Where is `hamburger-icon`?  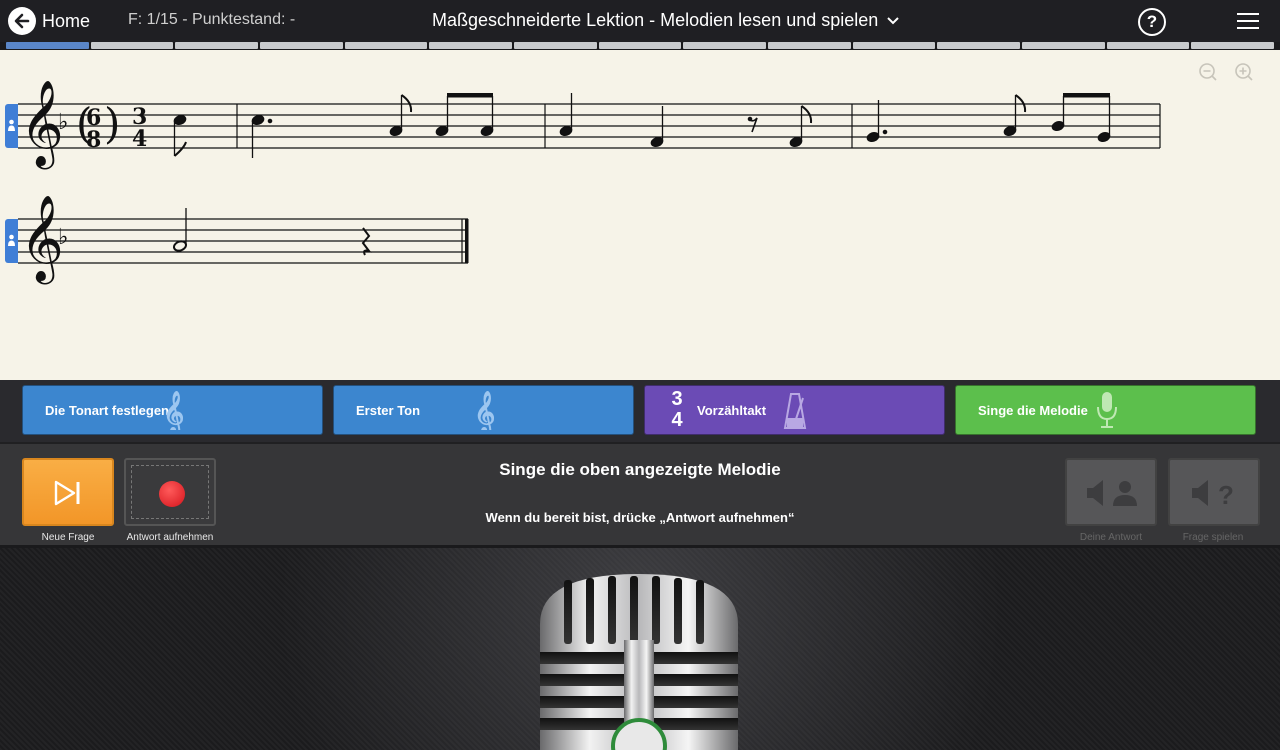 hamburger-icon is located at coordinates (1248, 14).